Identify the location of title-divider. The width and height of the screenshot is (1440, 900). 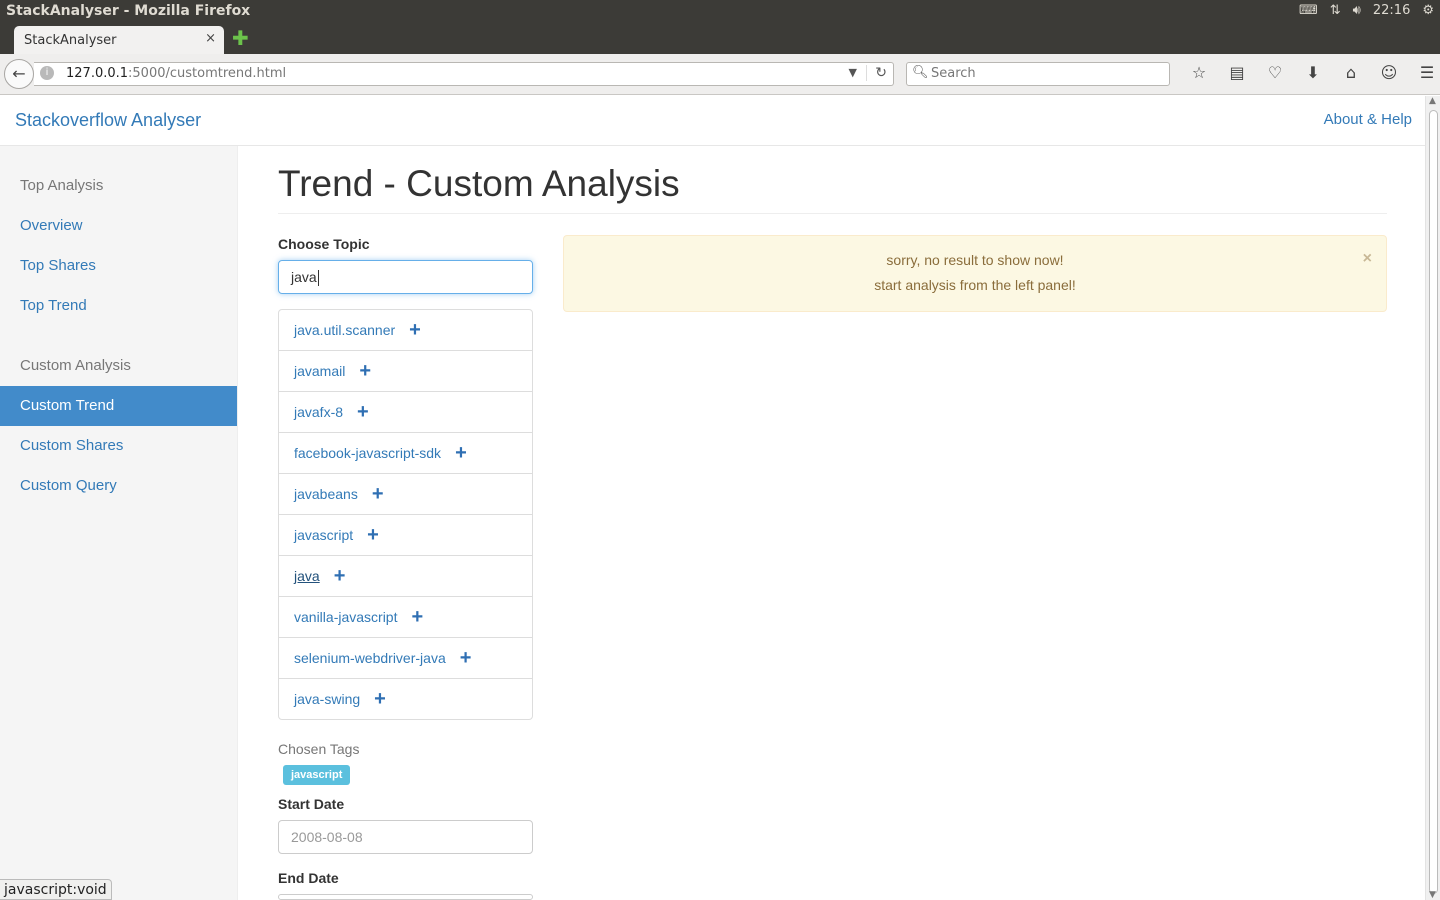
(832, 213).